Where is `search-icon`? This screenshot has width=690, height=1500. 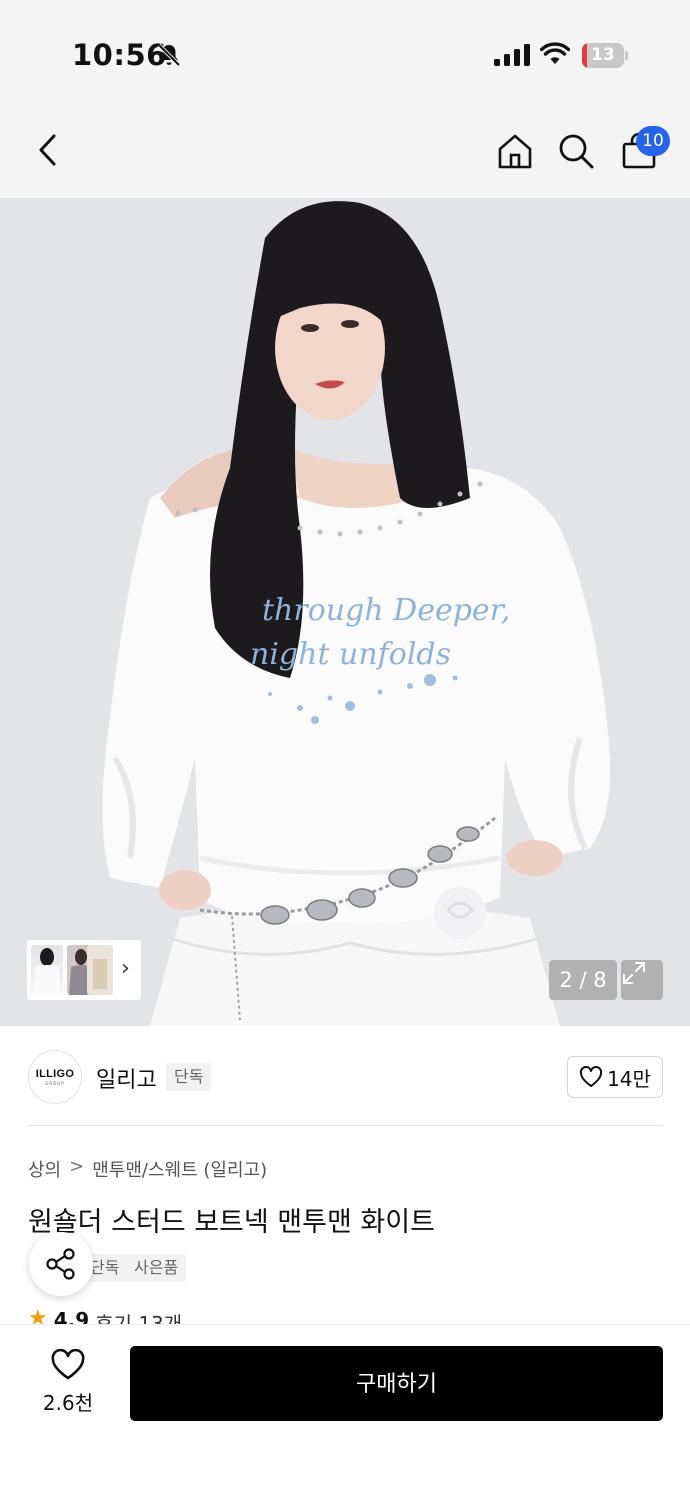
search-icon is located at coordinates (576, 151).